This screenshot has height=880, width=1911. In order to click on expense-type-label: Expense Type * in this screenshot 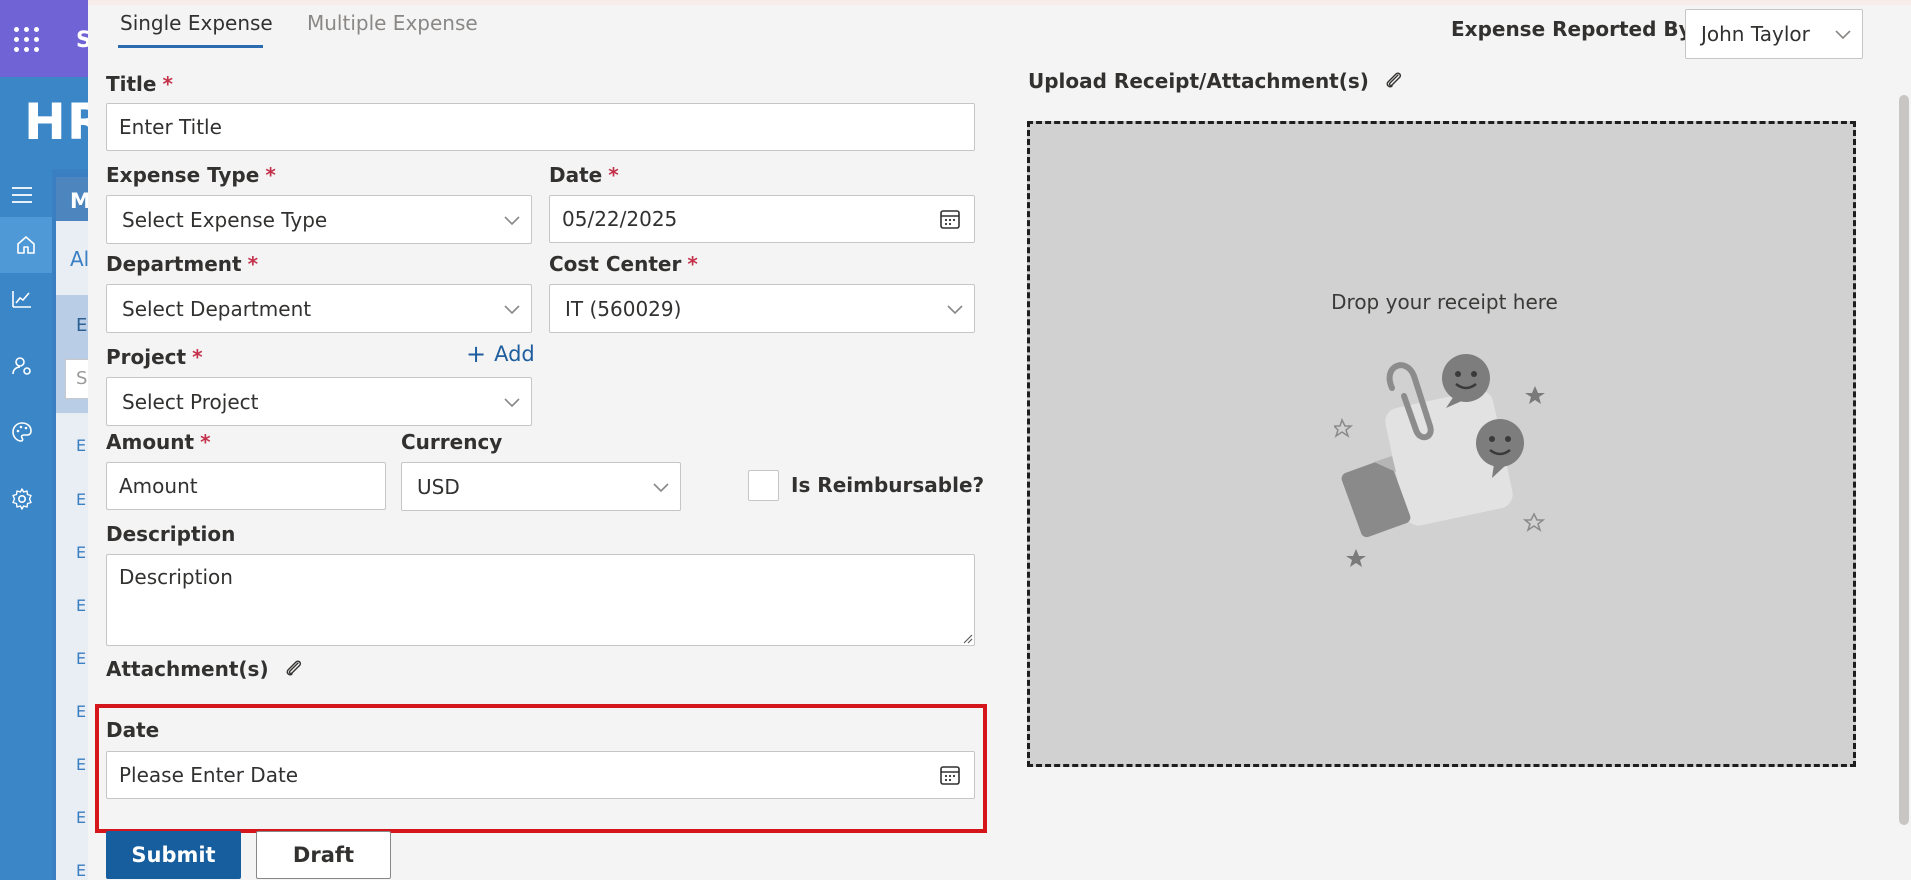, I will do `click(191, 175)`.